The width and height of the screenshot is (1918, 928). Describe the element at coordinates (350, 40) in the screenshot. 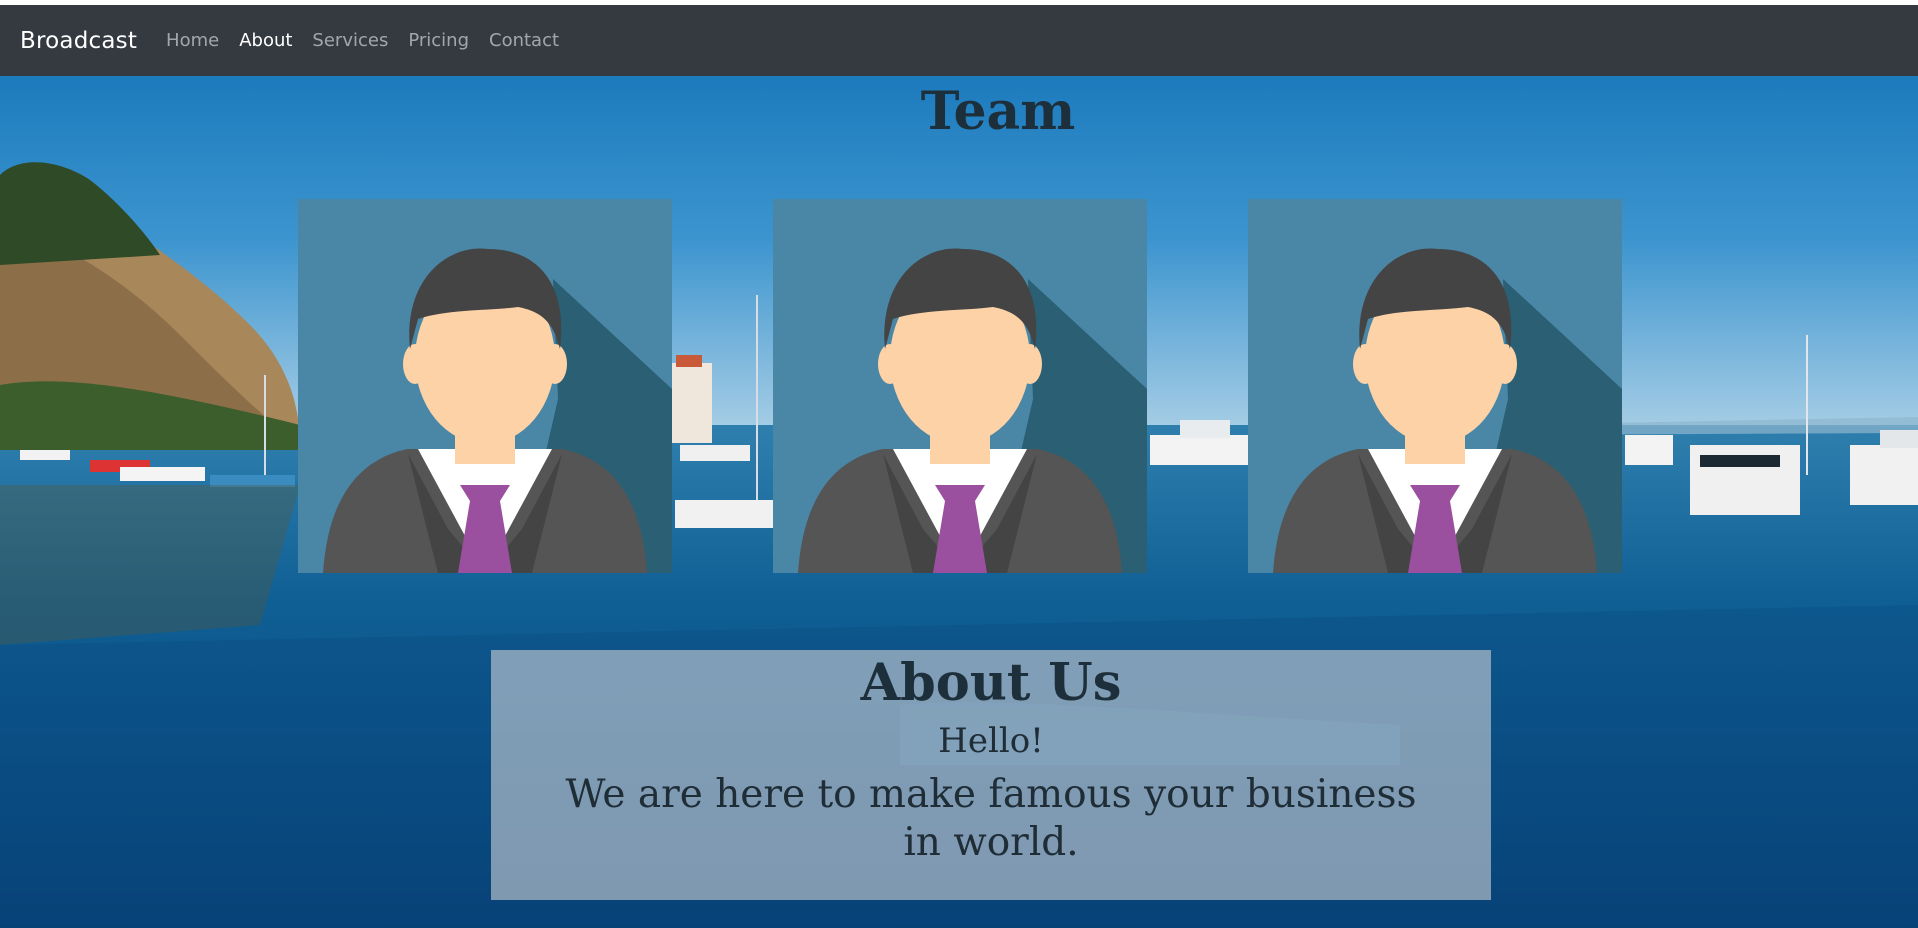

I see `nav-link-services: Services` at that location.